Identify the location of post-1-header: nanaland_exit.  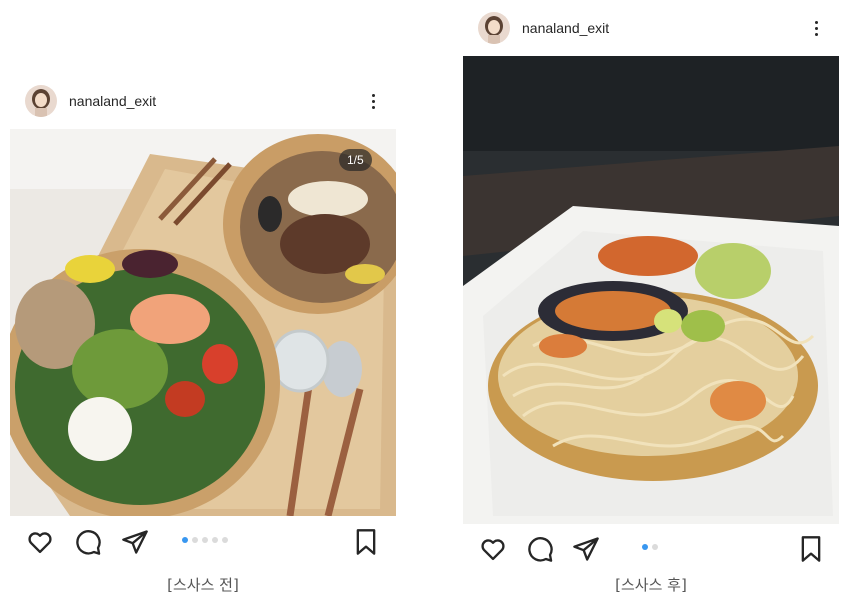
(90, 101).